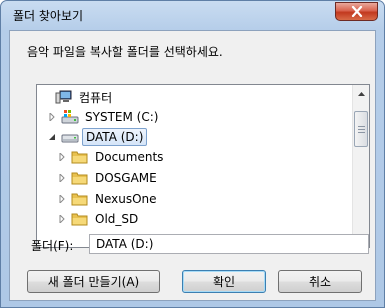  I want to click on vertical-scrollbar, so click(360, 166).